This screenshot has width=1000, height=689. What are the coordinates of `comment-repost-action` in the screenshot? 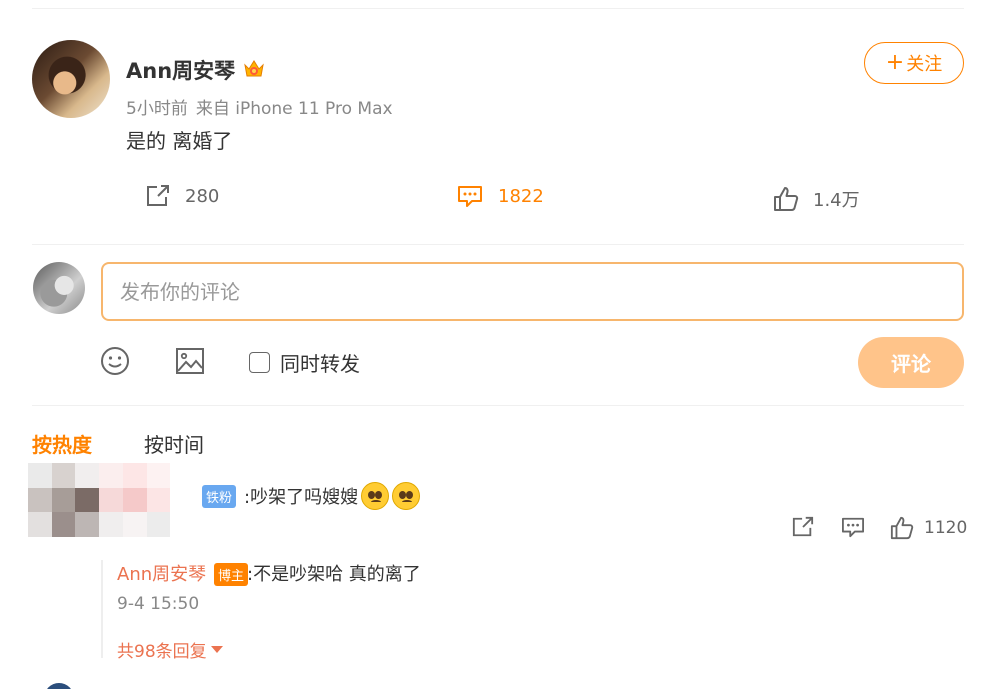 It's located at (803, 527).